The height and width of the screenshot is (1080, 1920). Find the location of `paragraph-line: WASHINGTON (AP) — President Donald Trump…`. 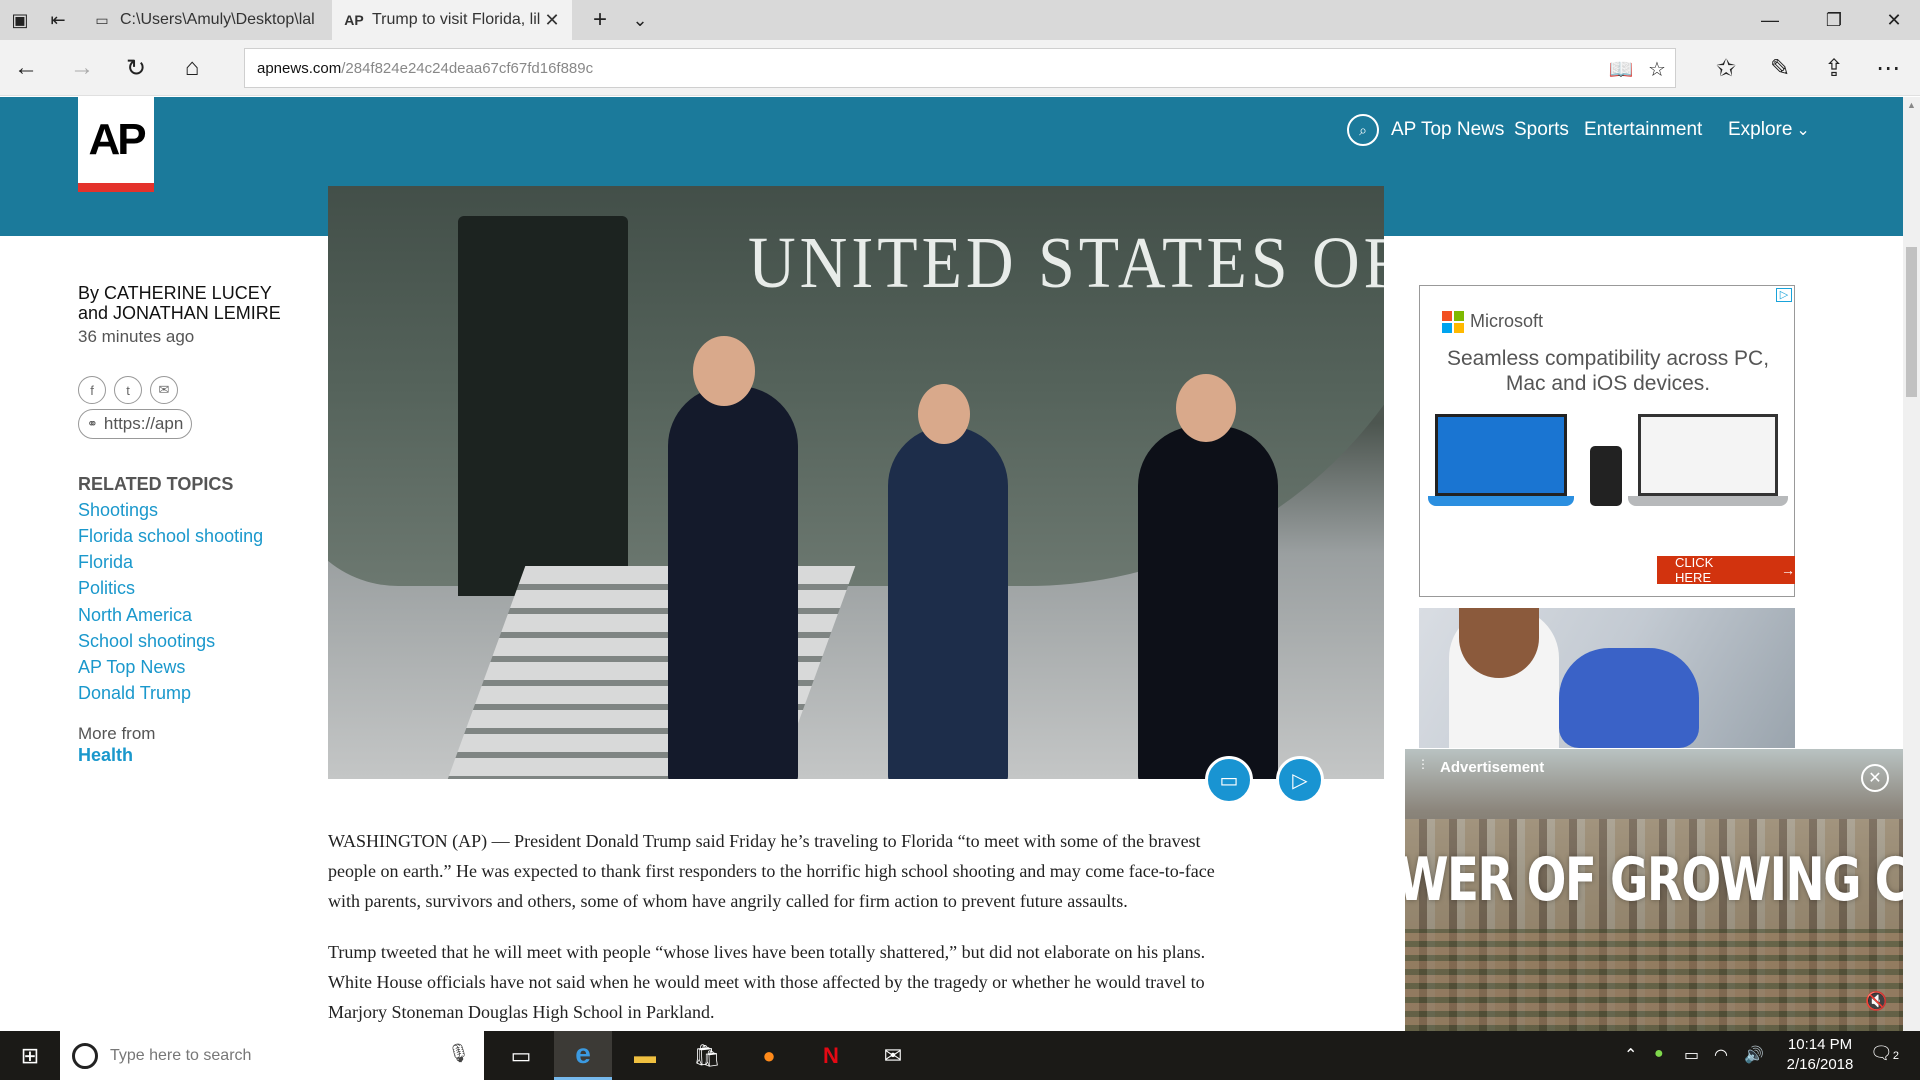

paragraph-line: WASHINGTON (AP) — President Donald Trump… is located at coordinates (764, 841).